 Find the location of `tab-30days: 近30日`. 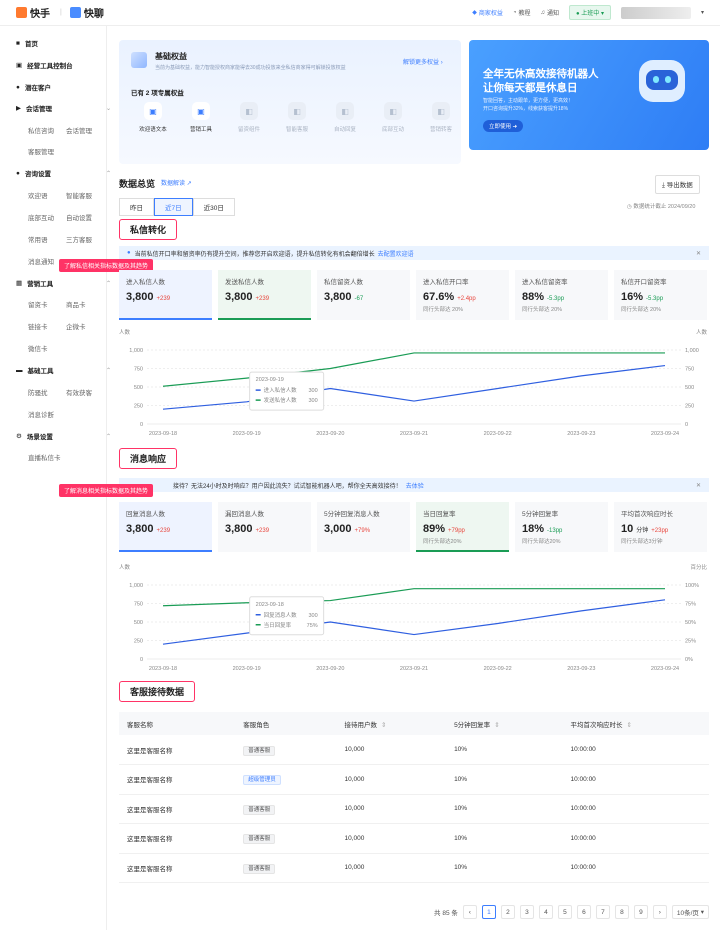

tab-30days: 近30日 is located at coordinates (213, 207).